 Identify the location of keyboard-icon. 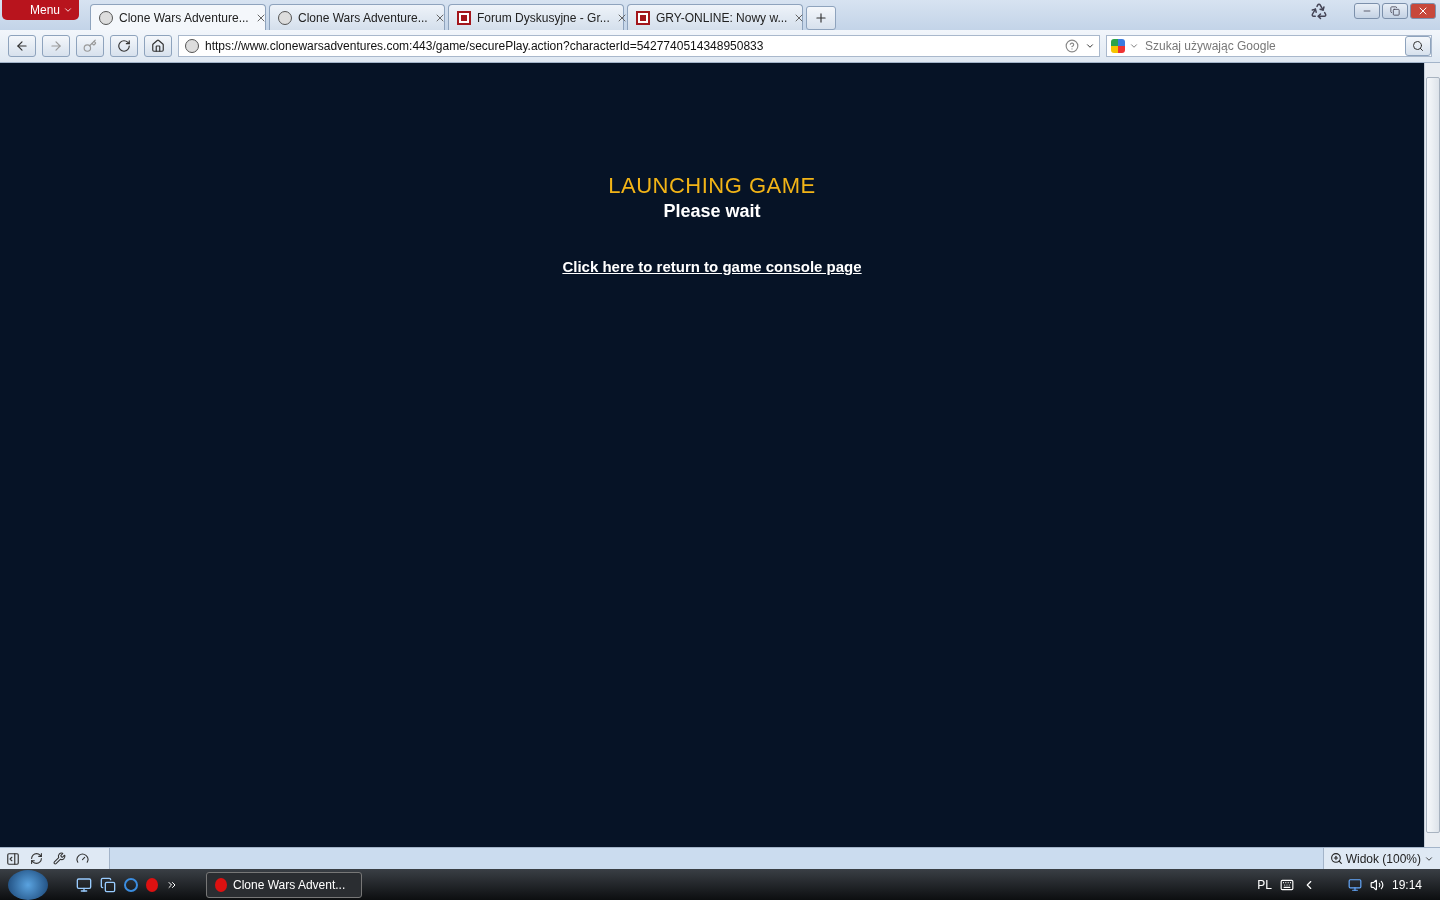
(1286, 884).